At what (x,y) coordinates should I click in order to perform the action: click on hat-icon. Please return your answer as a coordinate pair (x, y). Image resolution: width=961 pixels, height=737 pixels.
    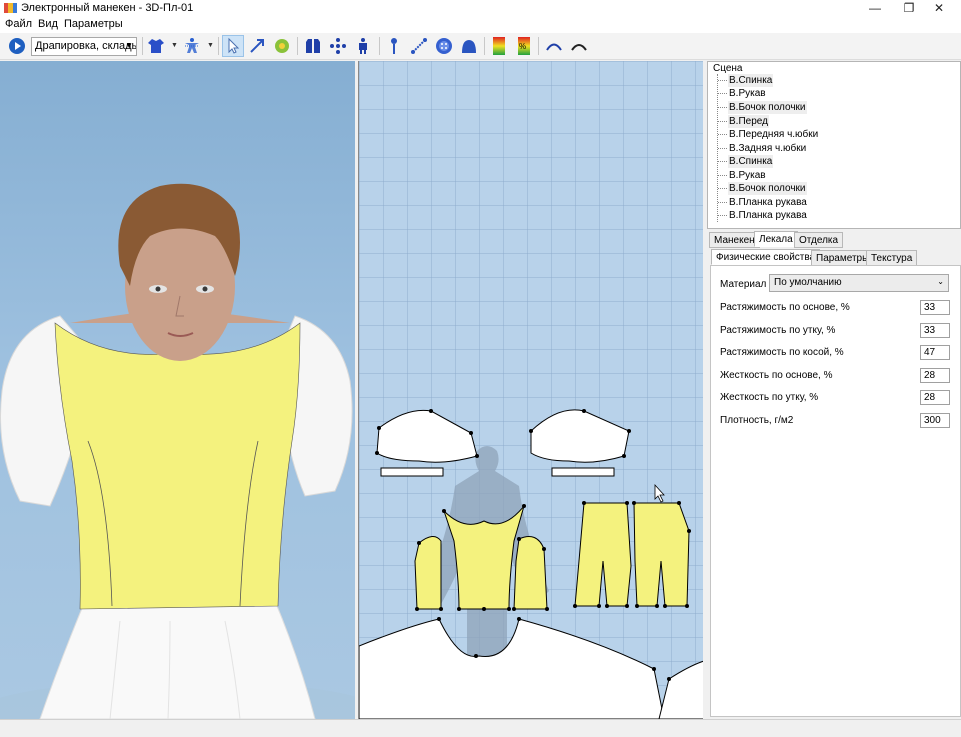
    Looking at the image, I should click on (469, 46).